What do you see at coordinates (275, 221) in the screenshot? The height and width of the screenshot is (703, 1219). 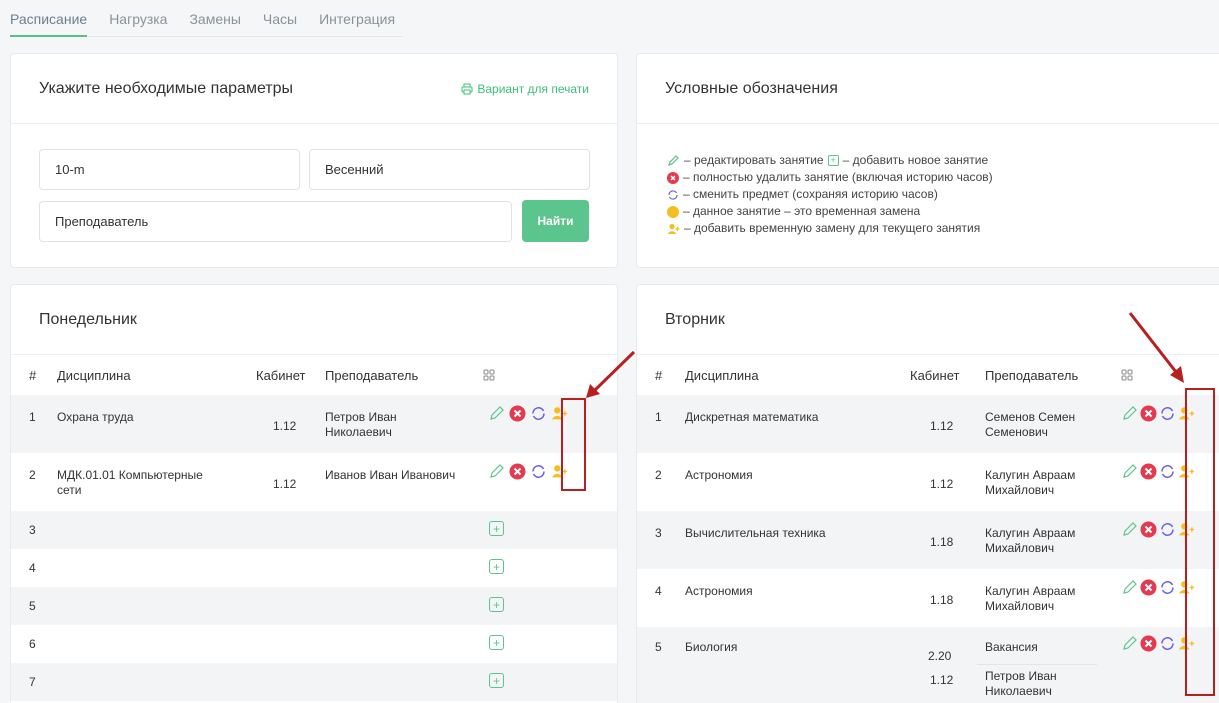 I see `teacher-field: Преподаватель` at bounding box center [275, 221].